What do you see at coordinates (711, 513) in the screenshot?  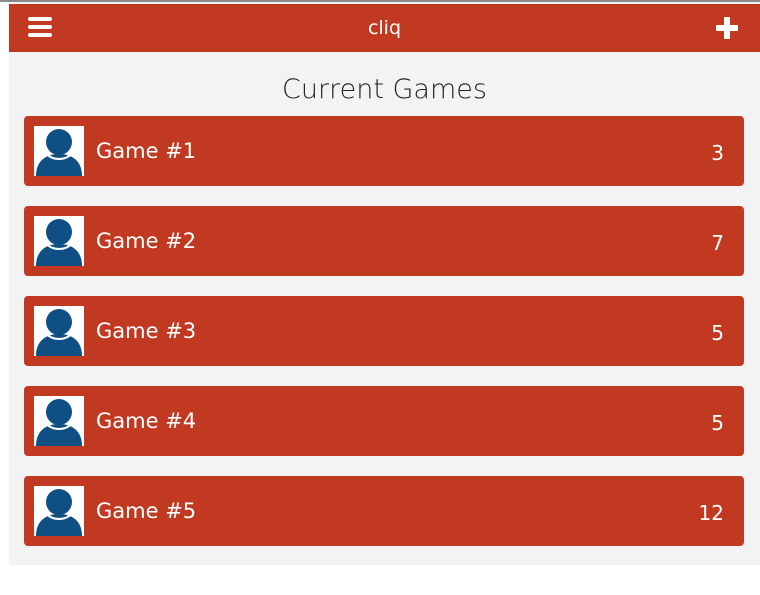 I see `game-player-count: 12` at bounding box center [711, 513].